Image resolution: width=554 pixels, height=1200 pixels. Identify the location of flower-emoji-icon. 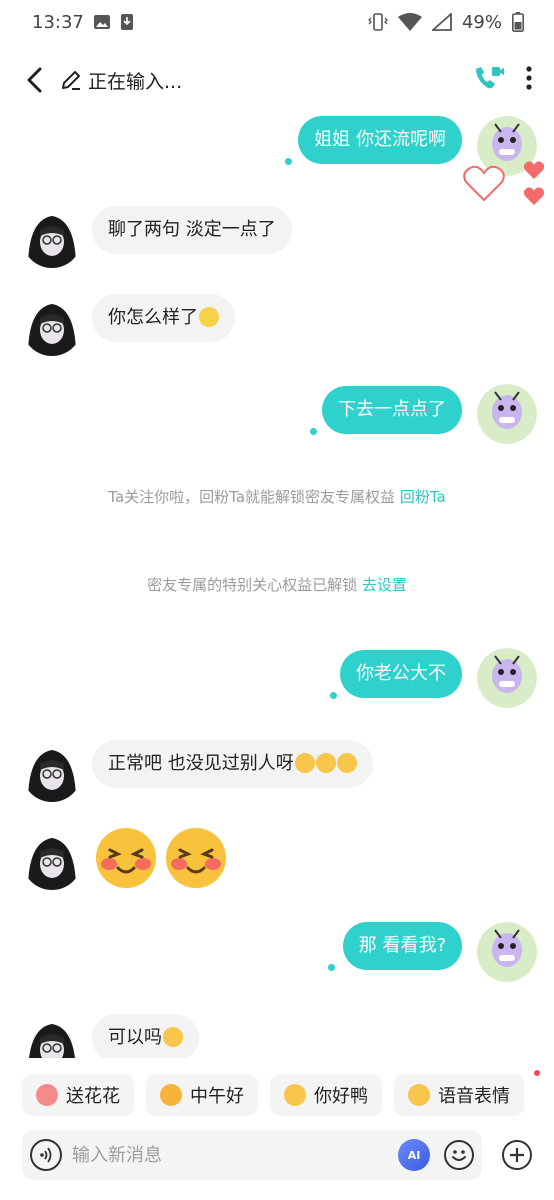
(47, 1095).